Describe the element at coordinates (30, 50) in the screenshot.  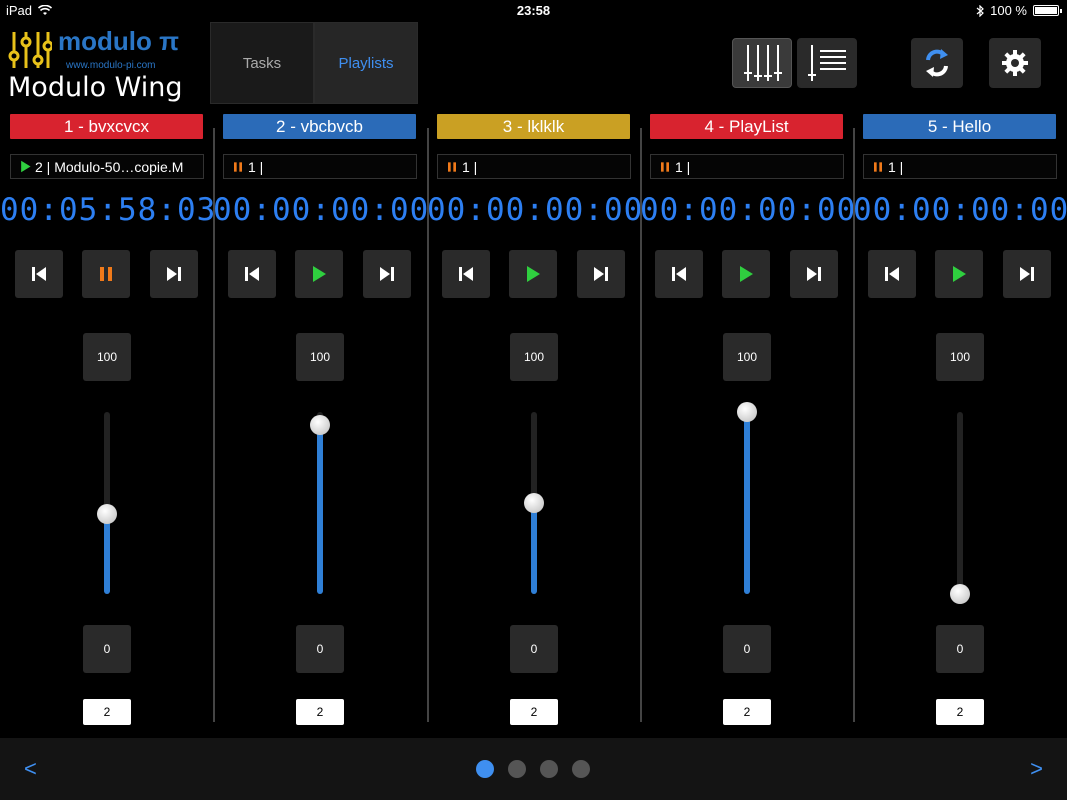
I see `logo-mark-icon` at that location.